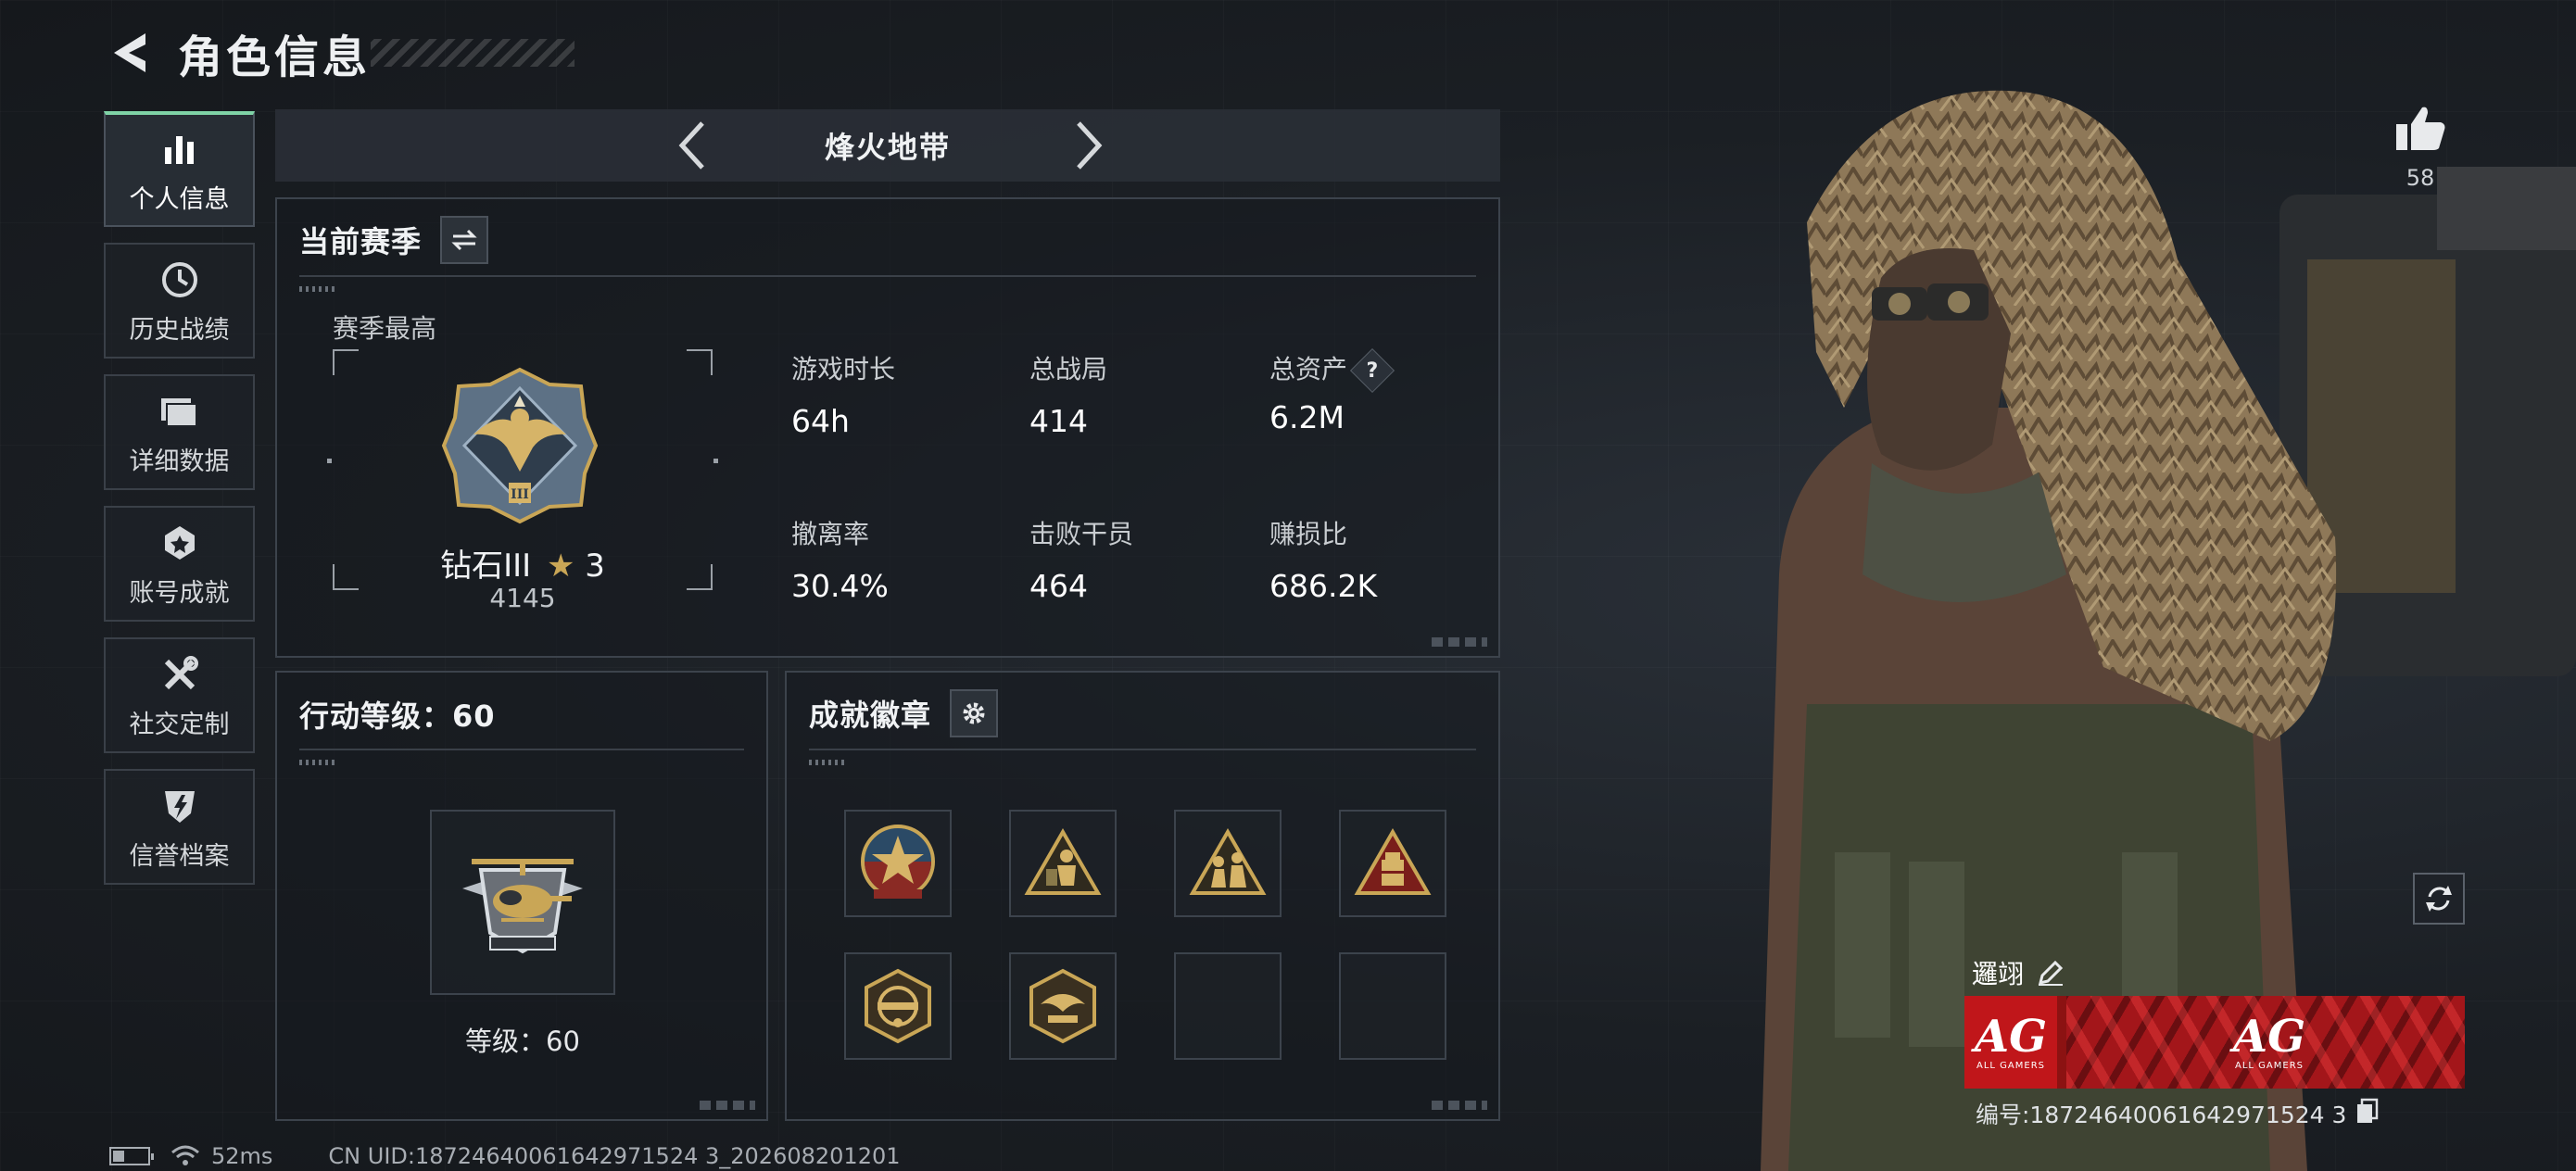 This screenshot has height=1171, width=2576. I want to click on nav-label: 信誉档案, so click(179, 857).